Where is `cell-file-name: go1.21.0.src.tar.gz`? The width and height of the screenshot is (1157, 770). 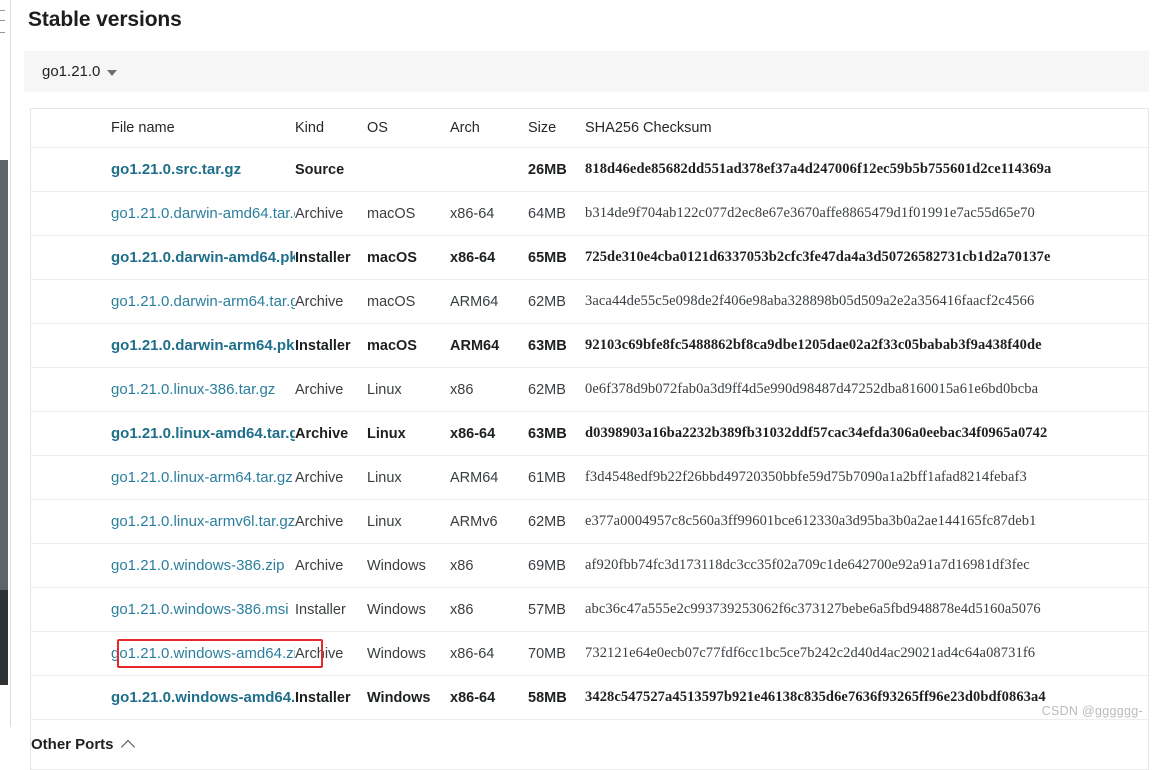 cell-file-name: go1.21.0.src.tar.gz is located at coordinates (163, 169).